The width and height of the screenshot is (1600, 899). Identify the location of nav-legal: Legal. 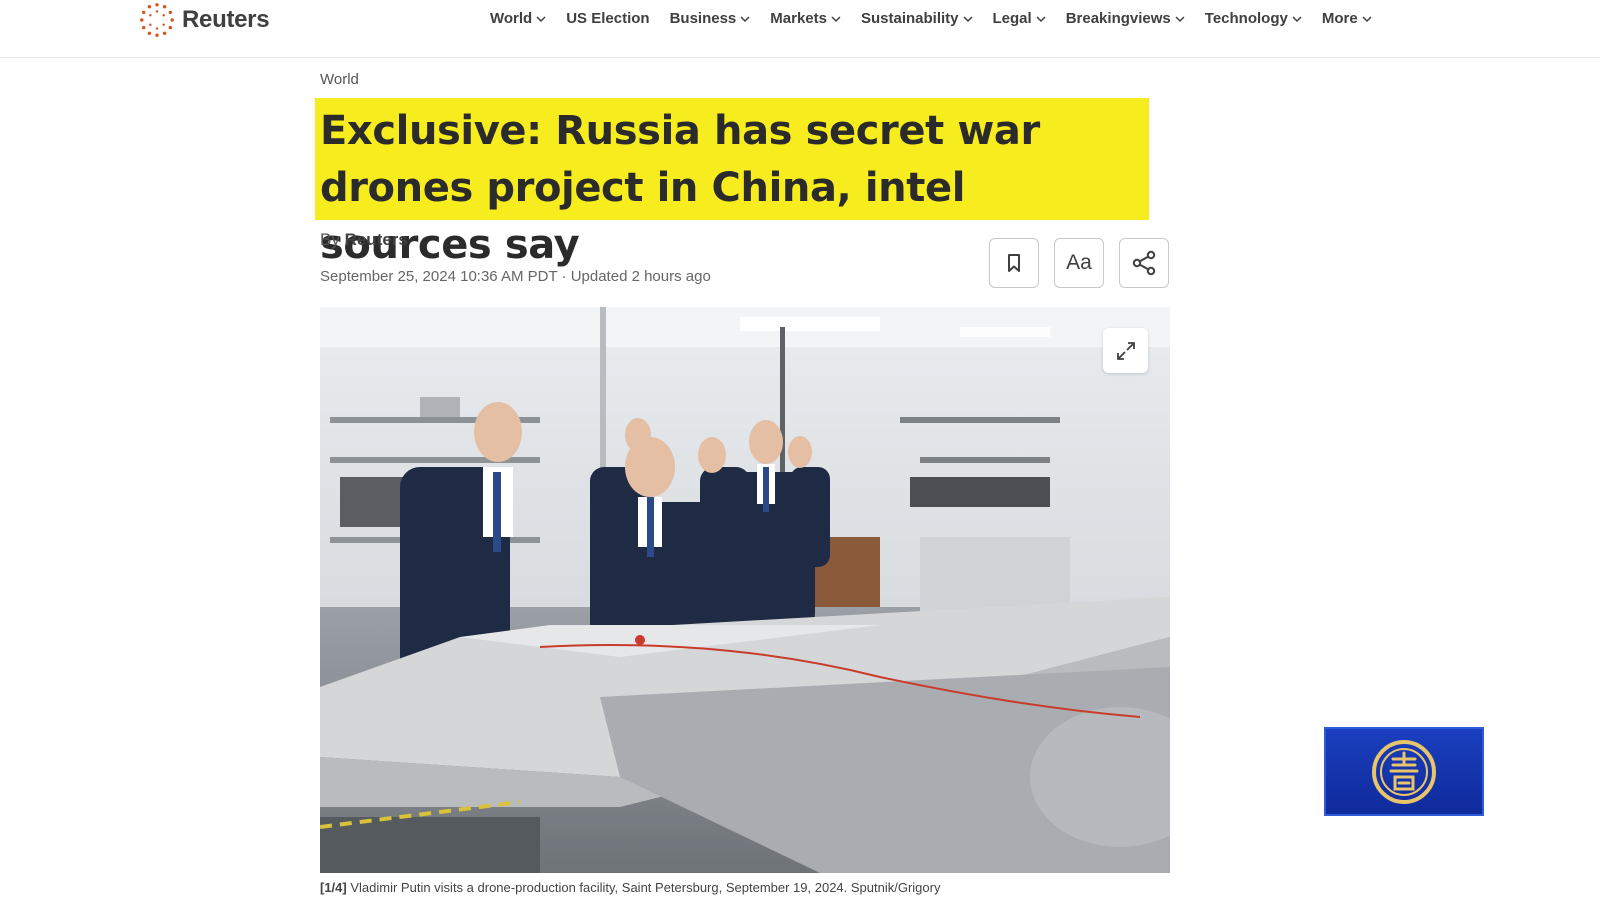
(1019, 18).